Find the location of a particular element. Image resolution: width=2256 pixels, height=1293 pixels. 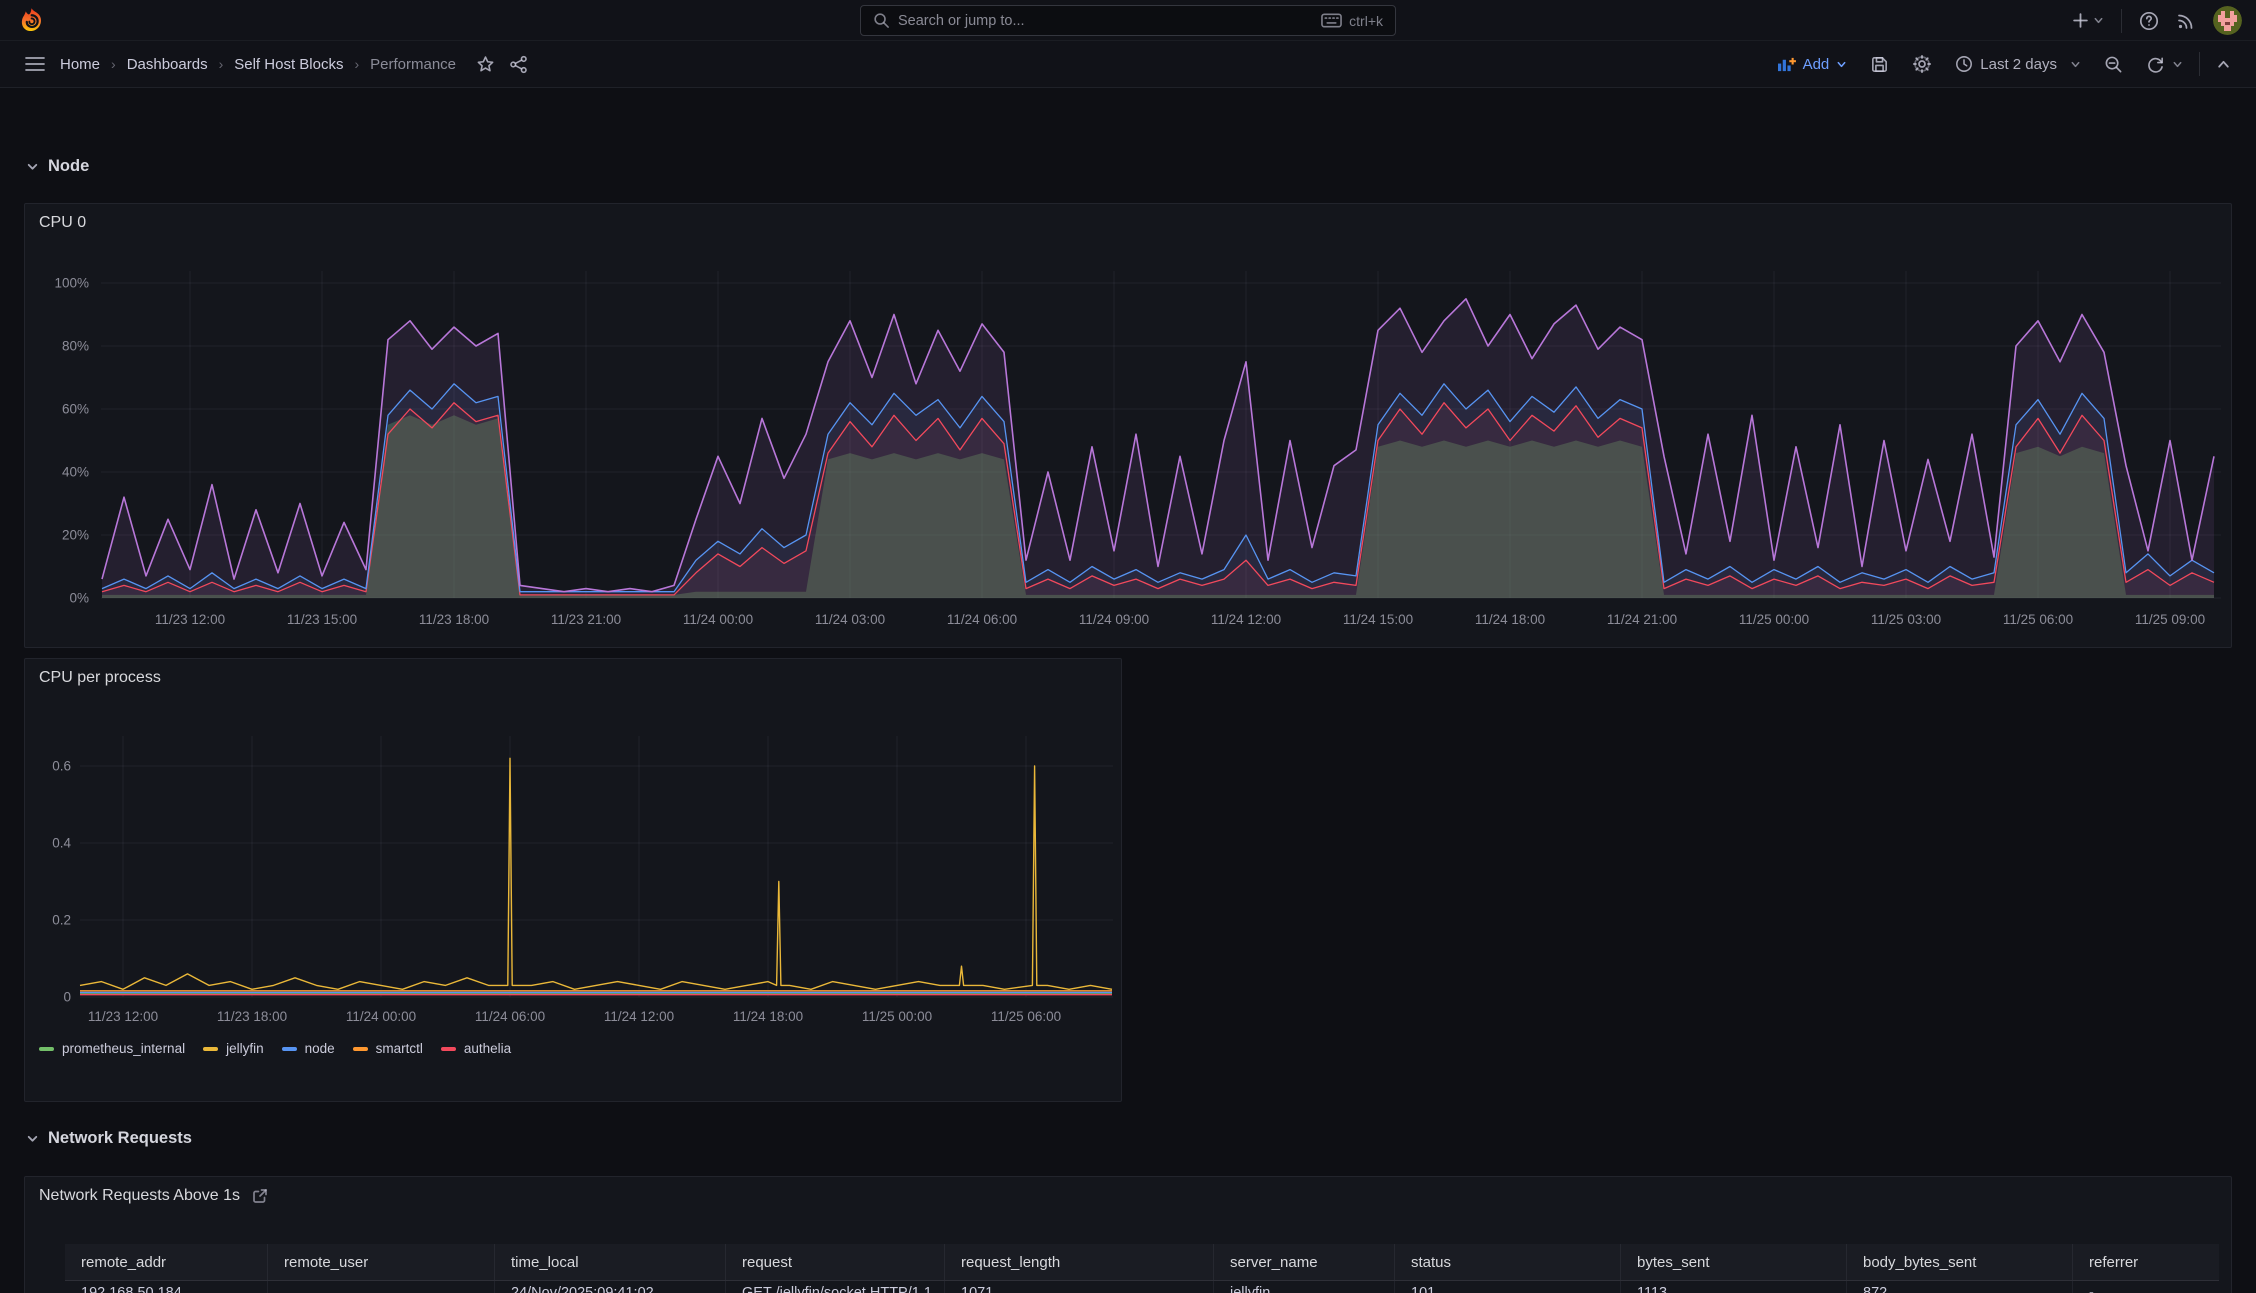

row-network-requests: Network Requests is located at coordinates (109, 1138).